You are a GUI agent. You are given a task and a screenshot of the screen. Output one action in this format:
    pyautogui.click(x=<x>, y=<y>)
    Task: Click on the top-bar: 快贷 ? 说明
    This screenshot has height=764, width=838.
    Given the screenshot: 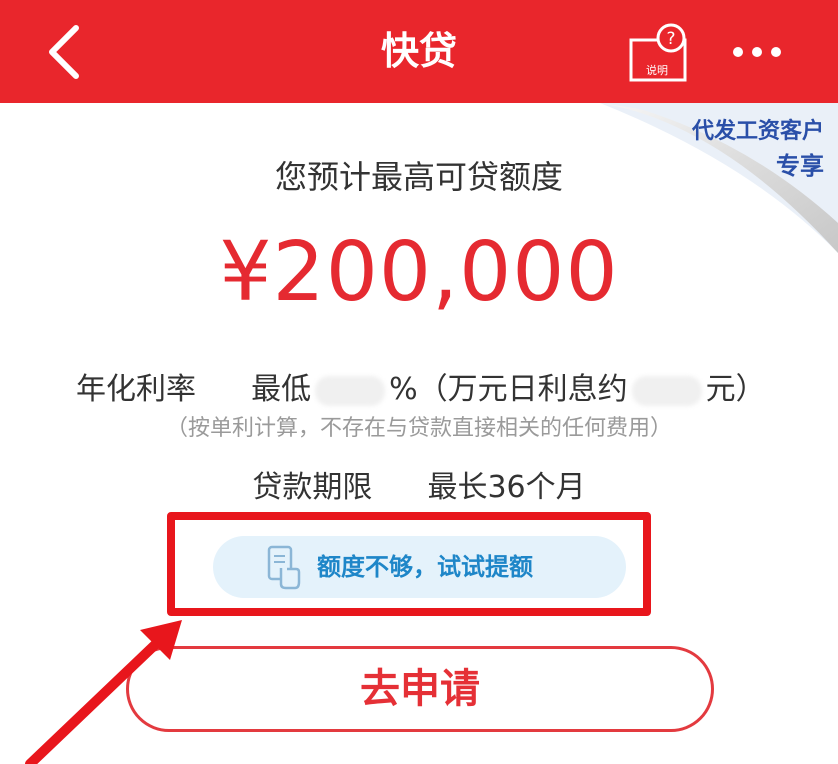 What is the action you would take?
    pyautogui.click(x=419, y=51)
    